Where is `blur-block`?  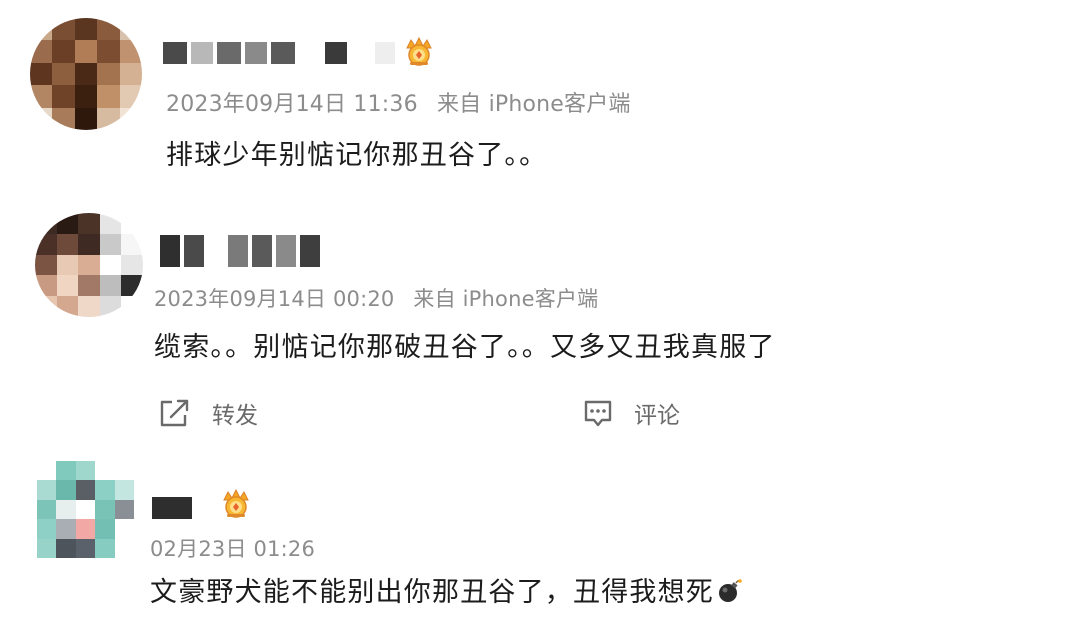 blur-block is located at coordinates (172, 508).